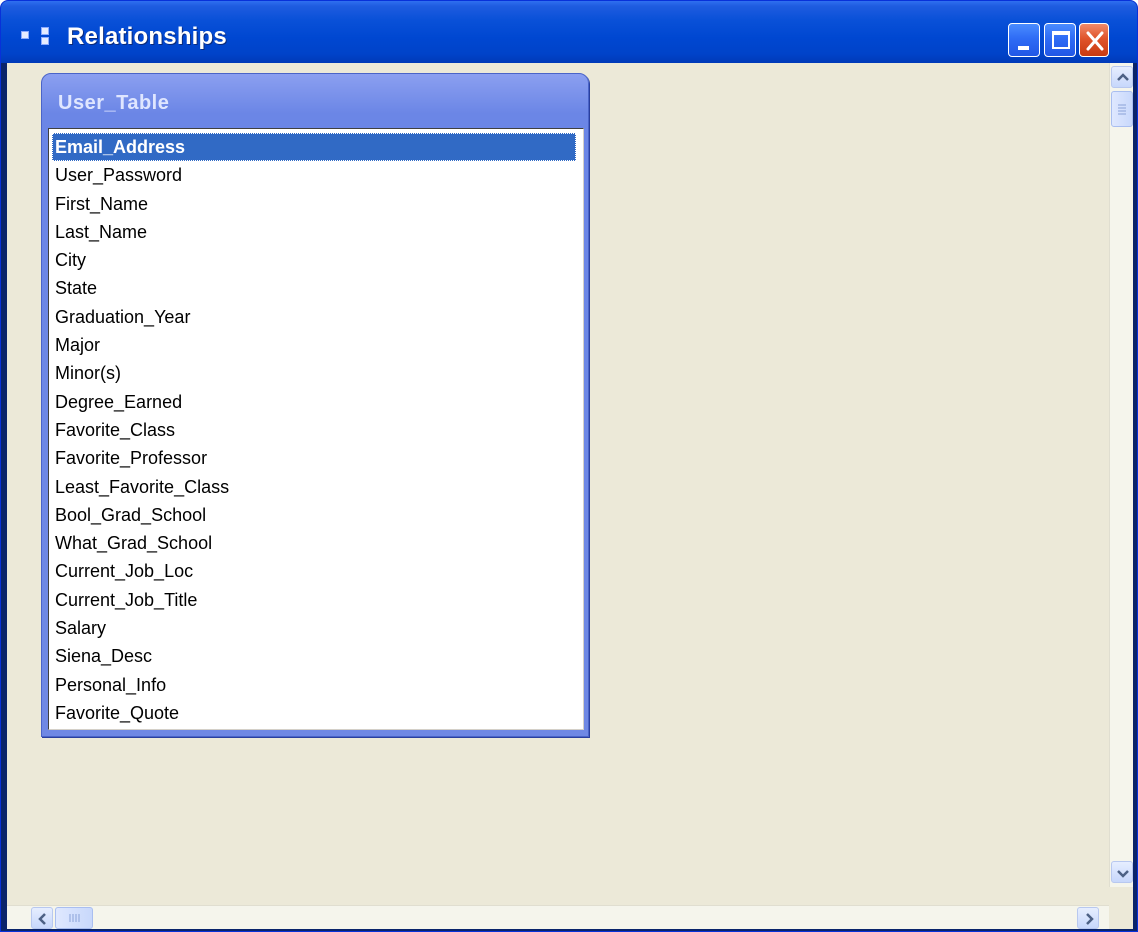 The image size is (1138, 932). What do you see at coordinates (317, 656) in the screenshot?
I see `field-item: Siena_Desc` at bounding box center [317, 656].